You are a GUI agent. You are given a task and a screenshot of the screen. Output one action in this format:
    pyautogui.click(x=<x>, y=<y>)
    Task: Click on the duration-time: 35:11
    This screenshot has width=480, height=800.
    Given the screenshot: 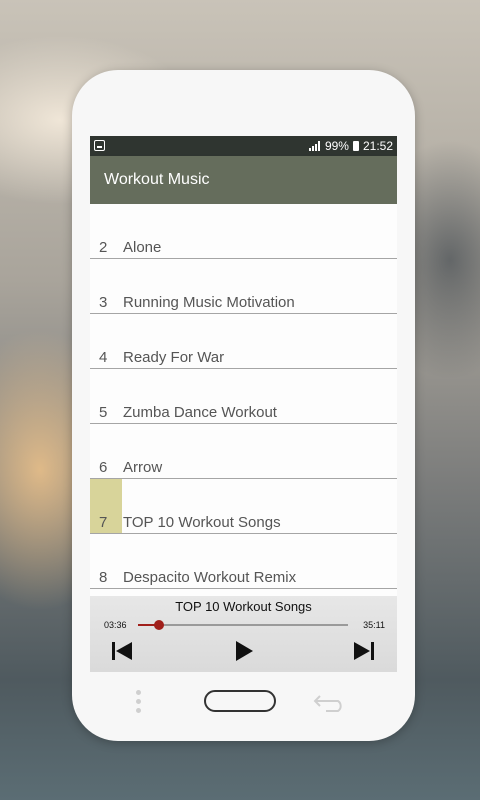 What is the action you would take?
    pyautogui.click(x=374, y=625)
    